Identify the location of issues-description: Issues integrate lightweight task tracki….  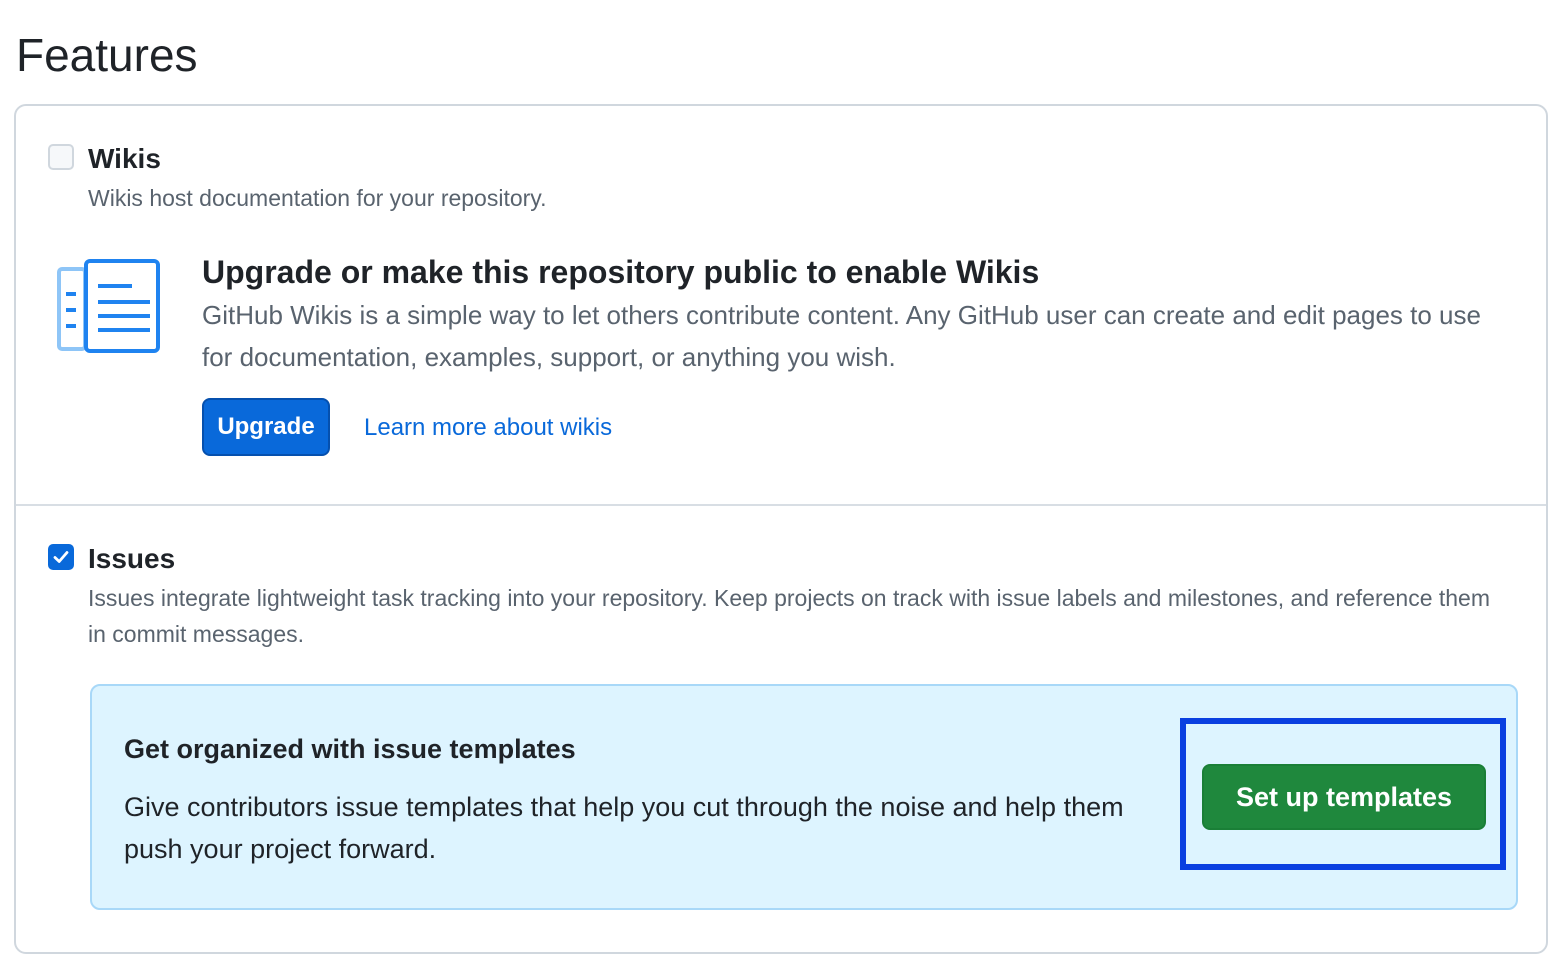
(789, 616).